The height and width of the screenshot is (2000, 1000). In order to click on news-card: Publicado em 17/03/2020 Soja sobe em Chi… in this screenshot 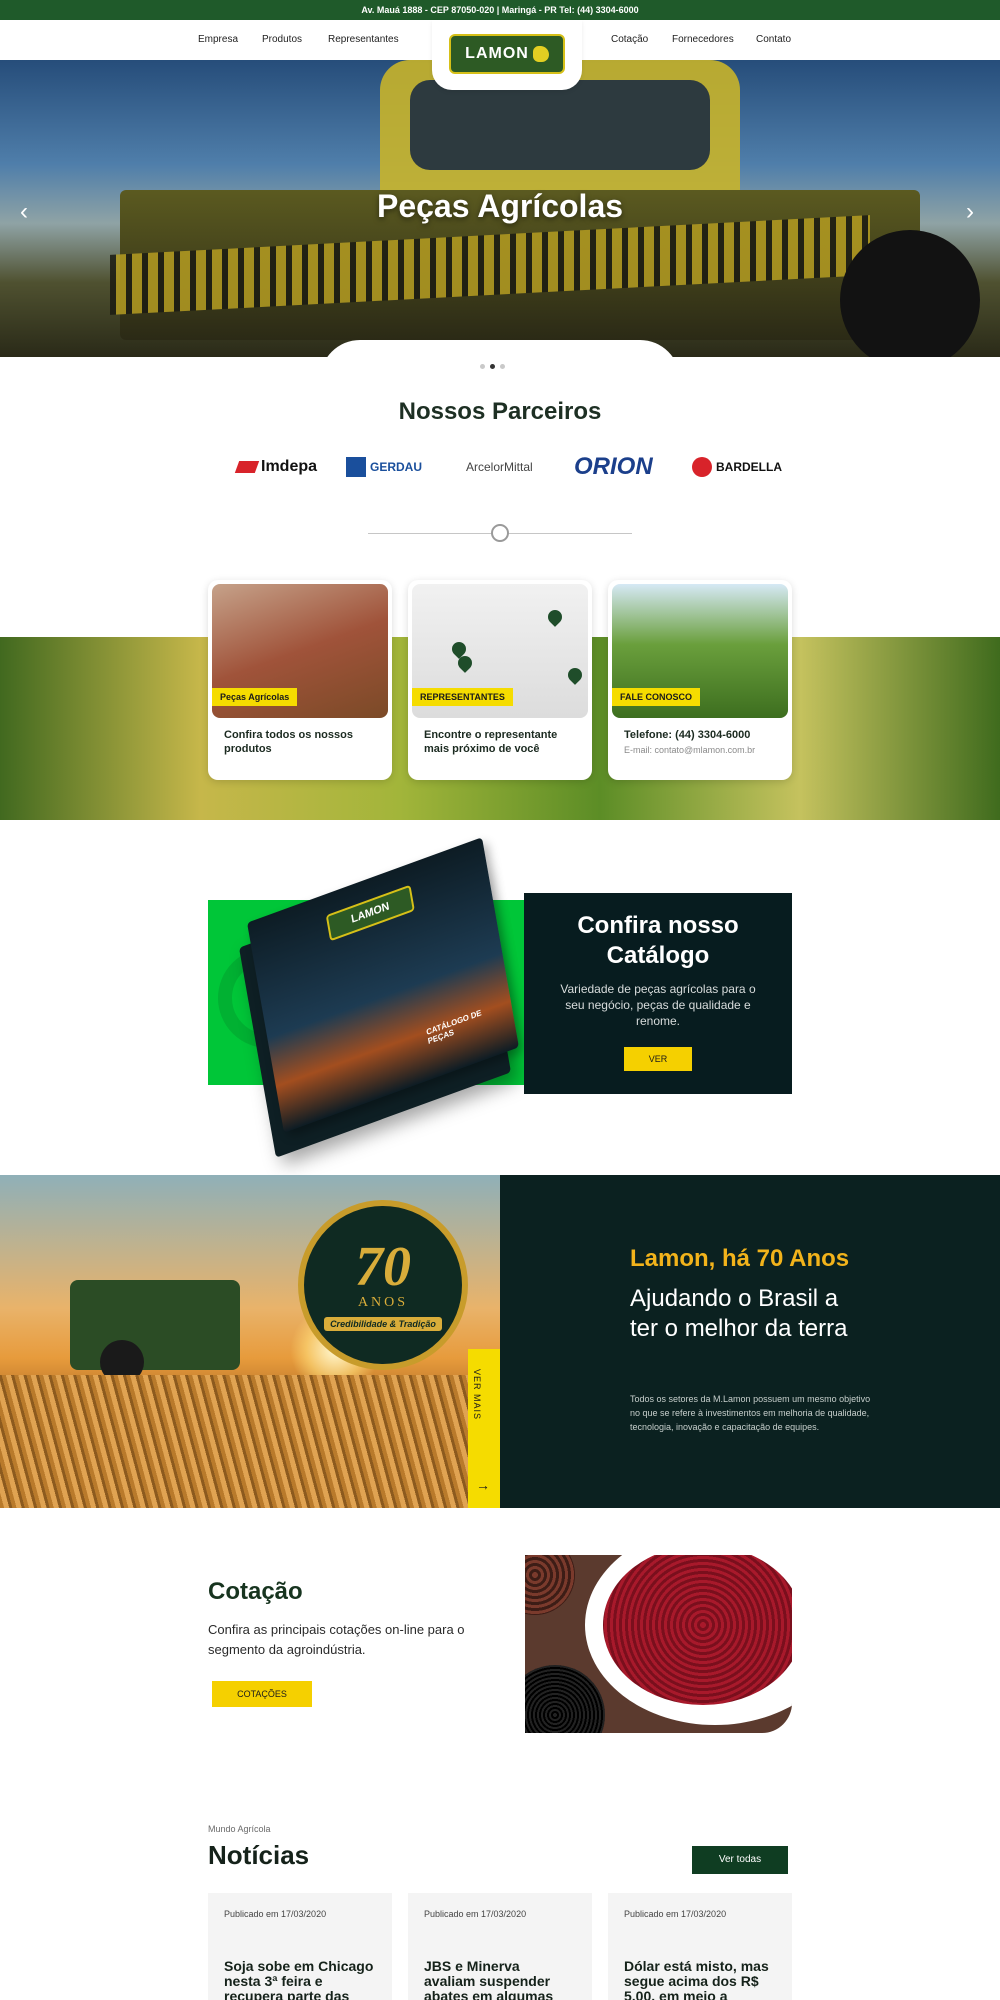, I will do `click(300, 1946)`.